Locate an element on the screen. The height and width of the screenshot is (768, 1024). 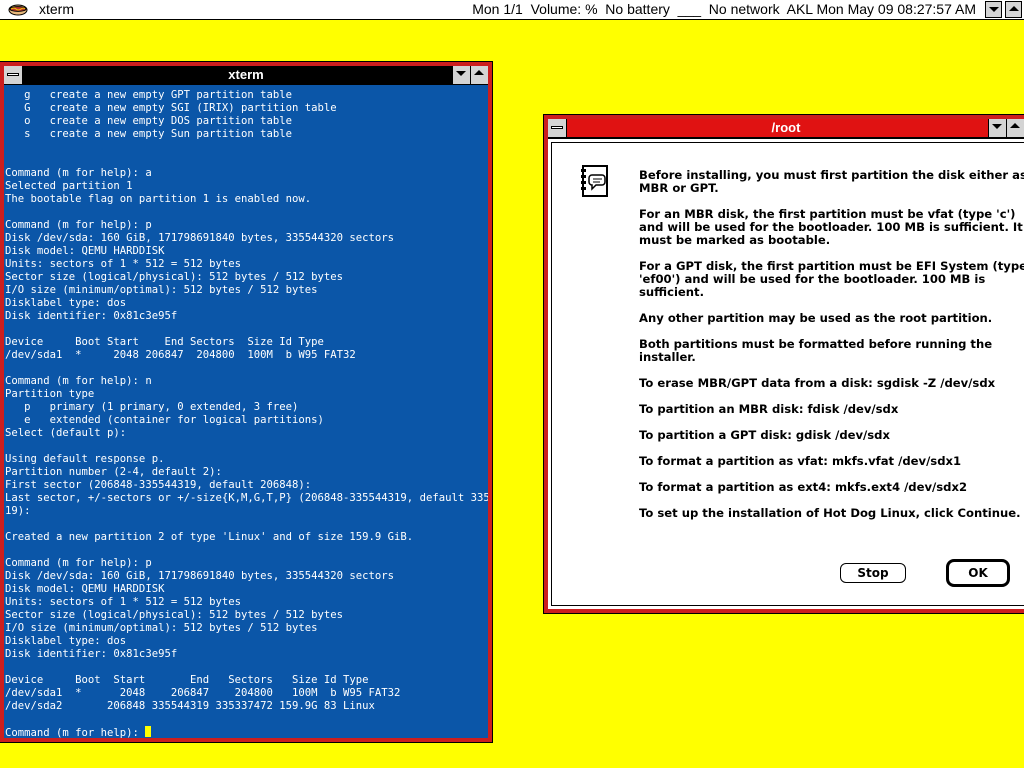
ok-button: OK is located at coordinates (978, 573).